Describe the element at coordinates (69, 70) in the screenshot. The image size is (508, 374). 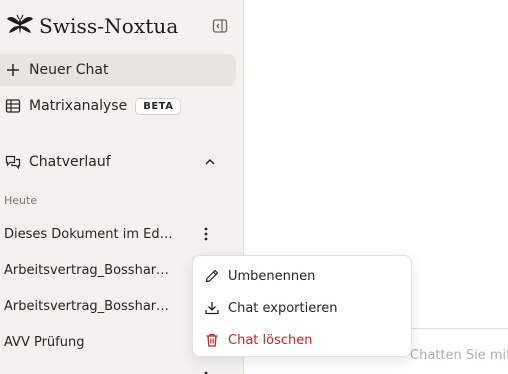
I see `new-chat-label: Neuer Chat` at that location.